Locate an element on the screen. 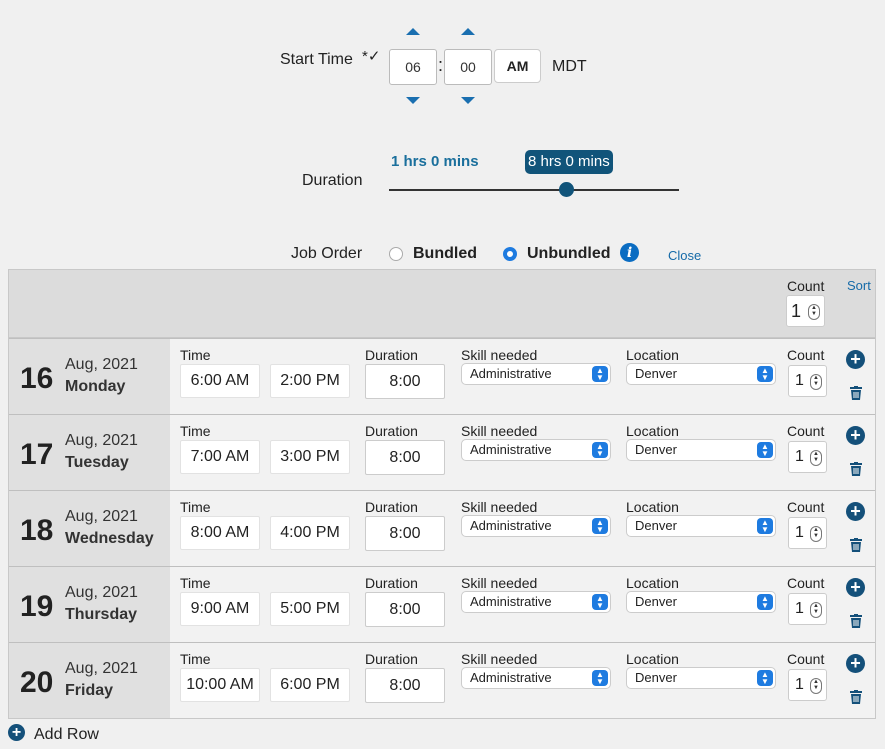 The width and height of the screenshot is (885, 749). duration-slider-track is located at coordinates (534, 190).